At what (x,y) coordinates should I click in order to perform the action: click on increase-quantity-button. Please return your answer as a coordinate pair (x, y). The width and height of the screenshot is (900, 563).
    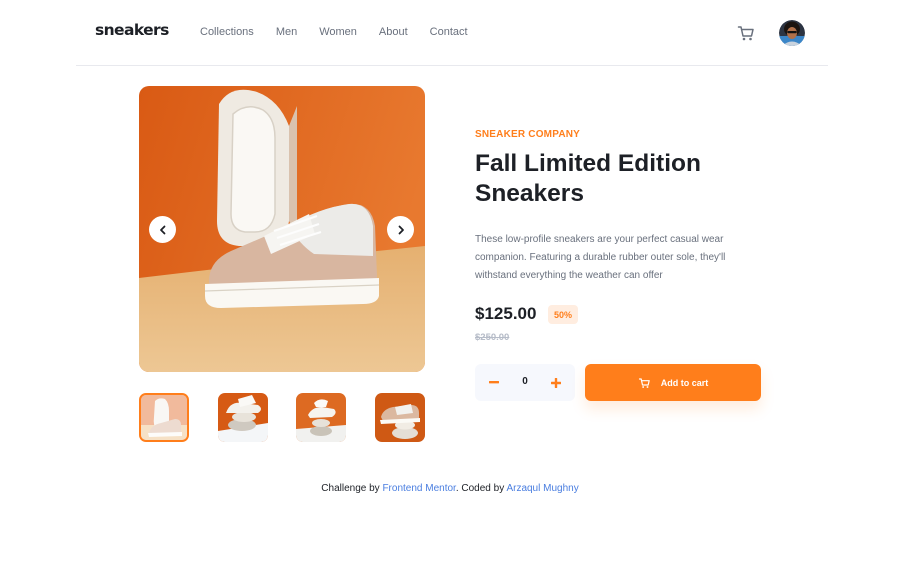
    Looking at the image, I should click on (556, 382).